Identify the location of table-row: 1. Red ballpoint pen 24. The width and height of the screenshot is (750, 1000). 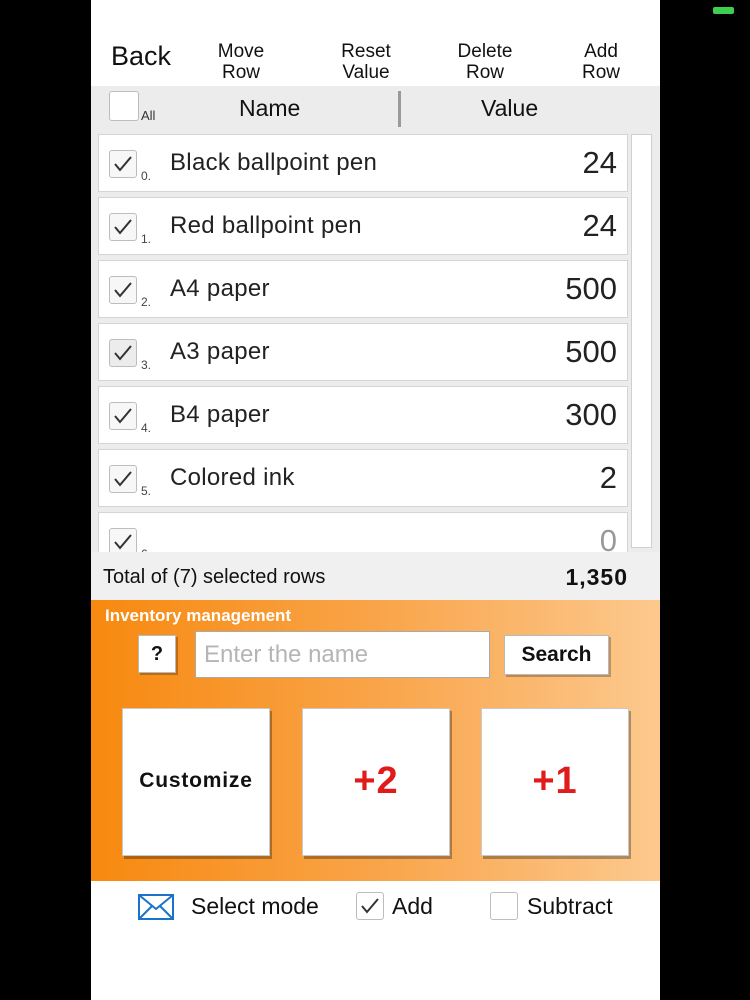
(363, 226).